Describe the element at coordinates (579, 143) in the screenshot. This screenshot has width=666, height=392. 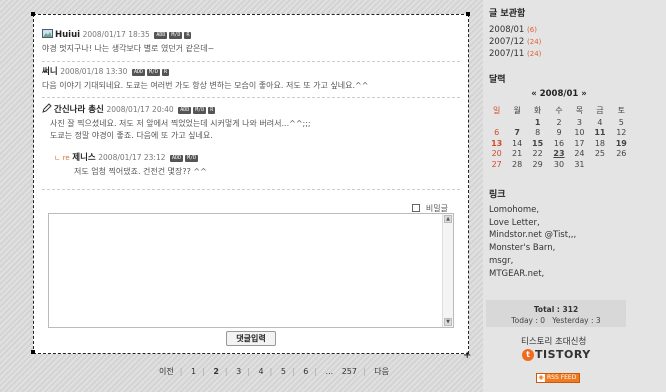
I see `calendar-day: 17` at that location.